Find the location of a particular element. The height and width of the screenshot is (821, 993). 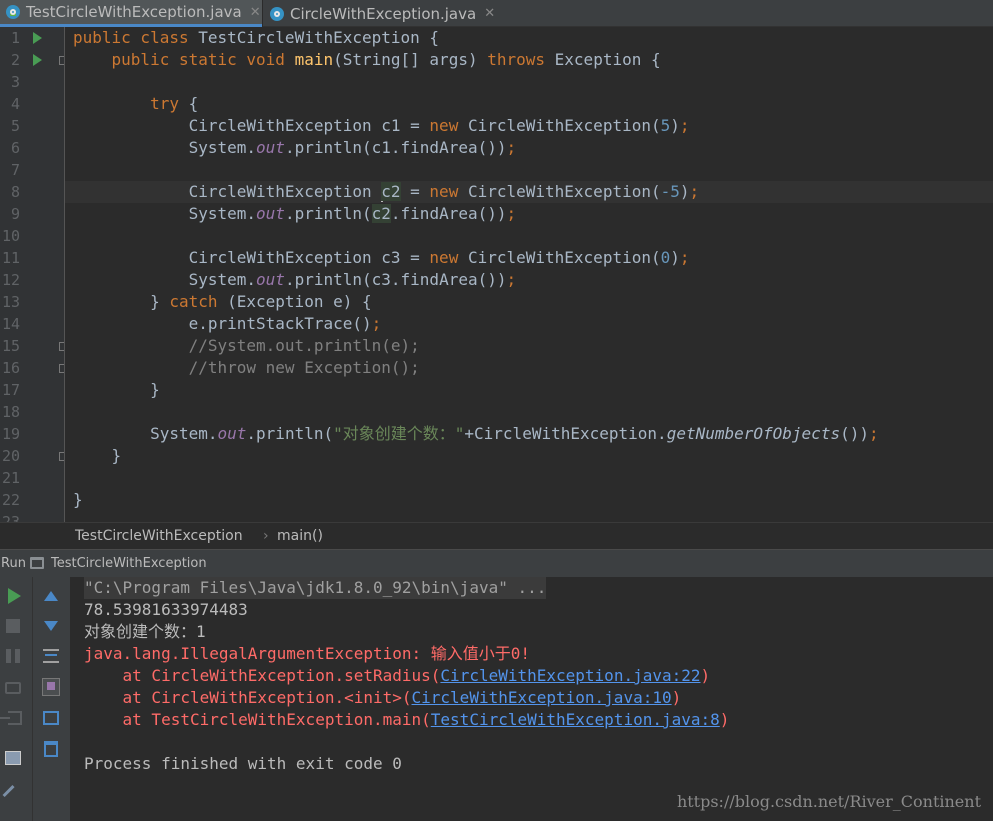

line-number: 17 is located at coordinates (10, 390).